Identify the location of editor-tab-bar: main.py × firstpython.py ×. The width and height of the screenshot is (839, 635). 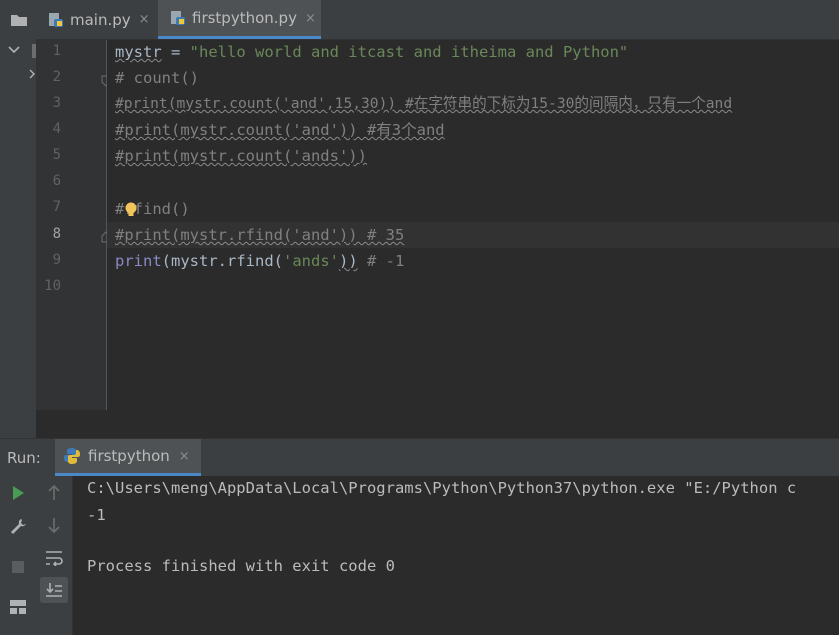
(437, 20).